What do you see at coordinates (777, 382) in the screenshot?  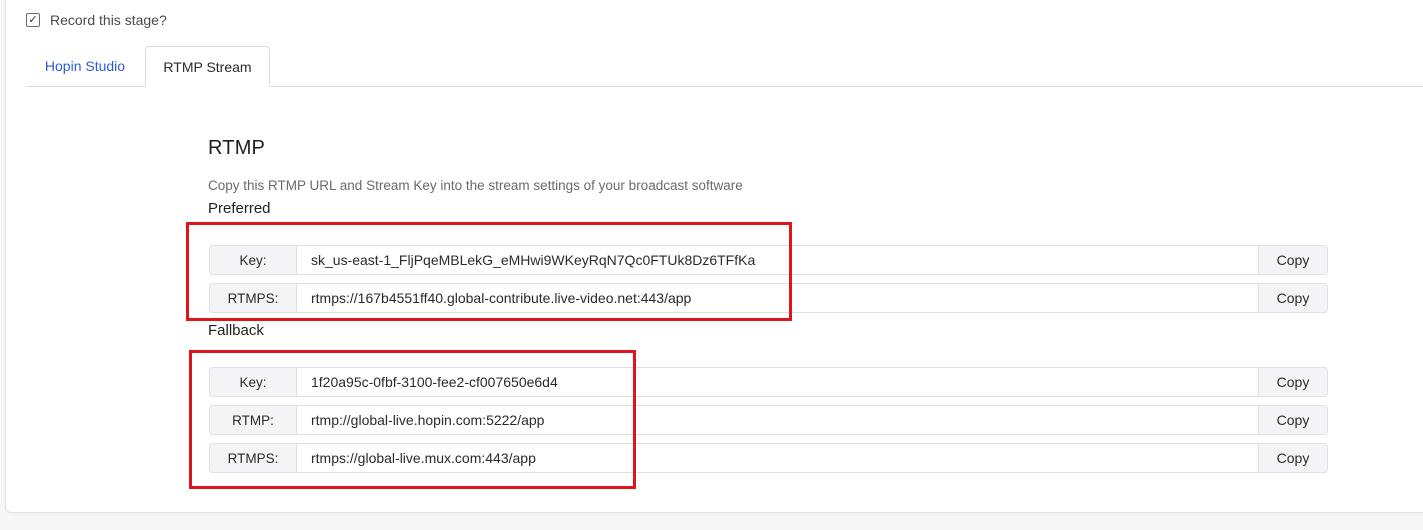 I see `fallback-key-value: 1f20a95c-0fbf-3100-fee2-cf007650e6d4` at bounding box center [777, 382].